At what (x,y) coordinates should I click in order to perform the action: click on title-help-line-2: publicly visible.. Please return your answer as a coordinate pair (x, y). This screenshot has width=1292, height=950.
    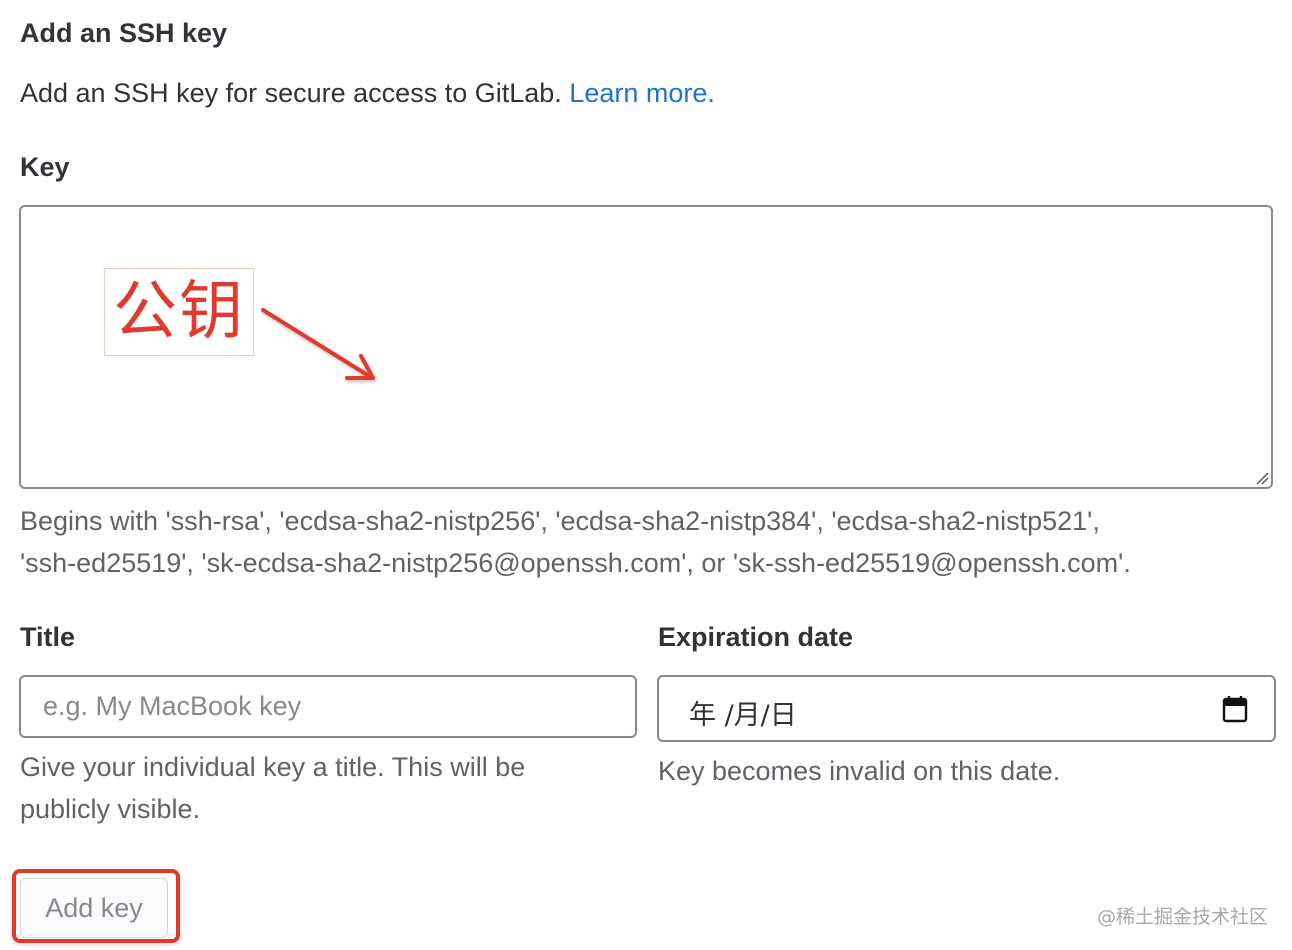
    Looking at the image, I should click on (110, 809).